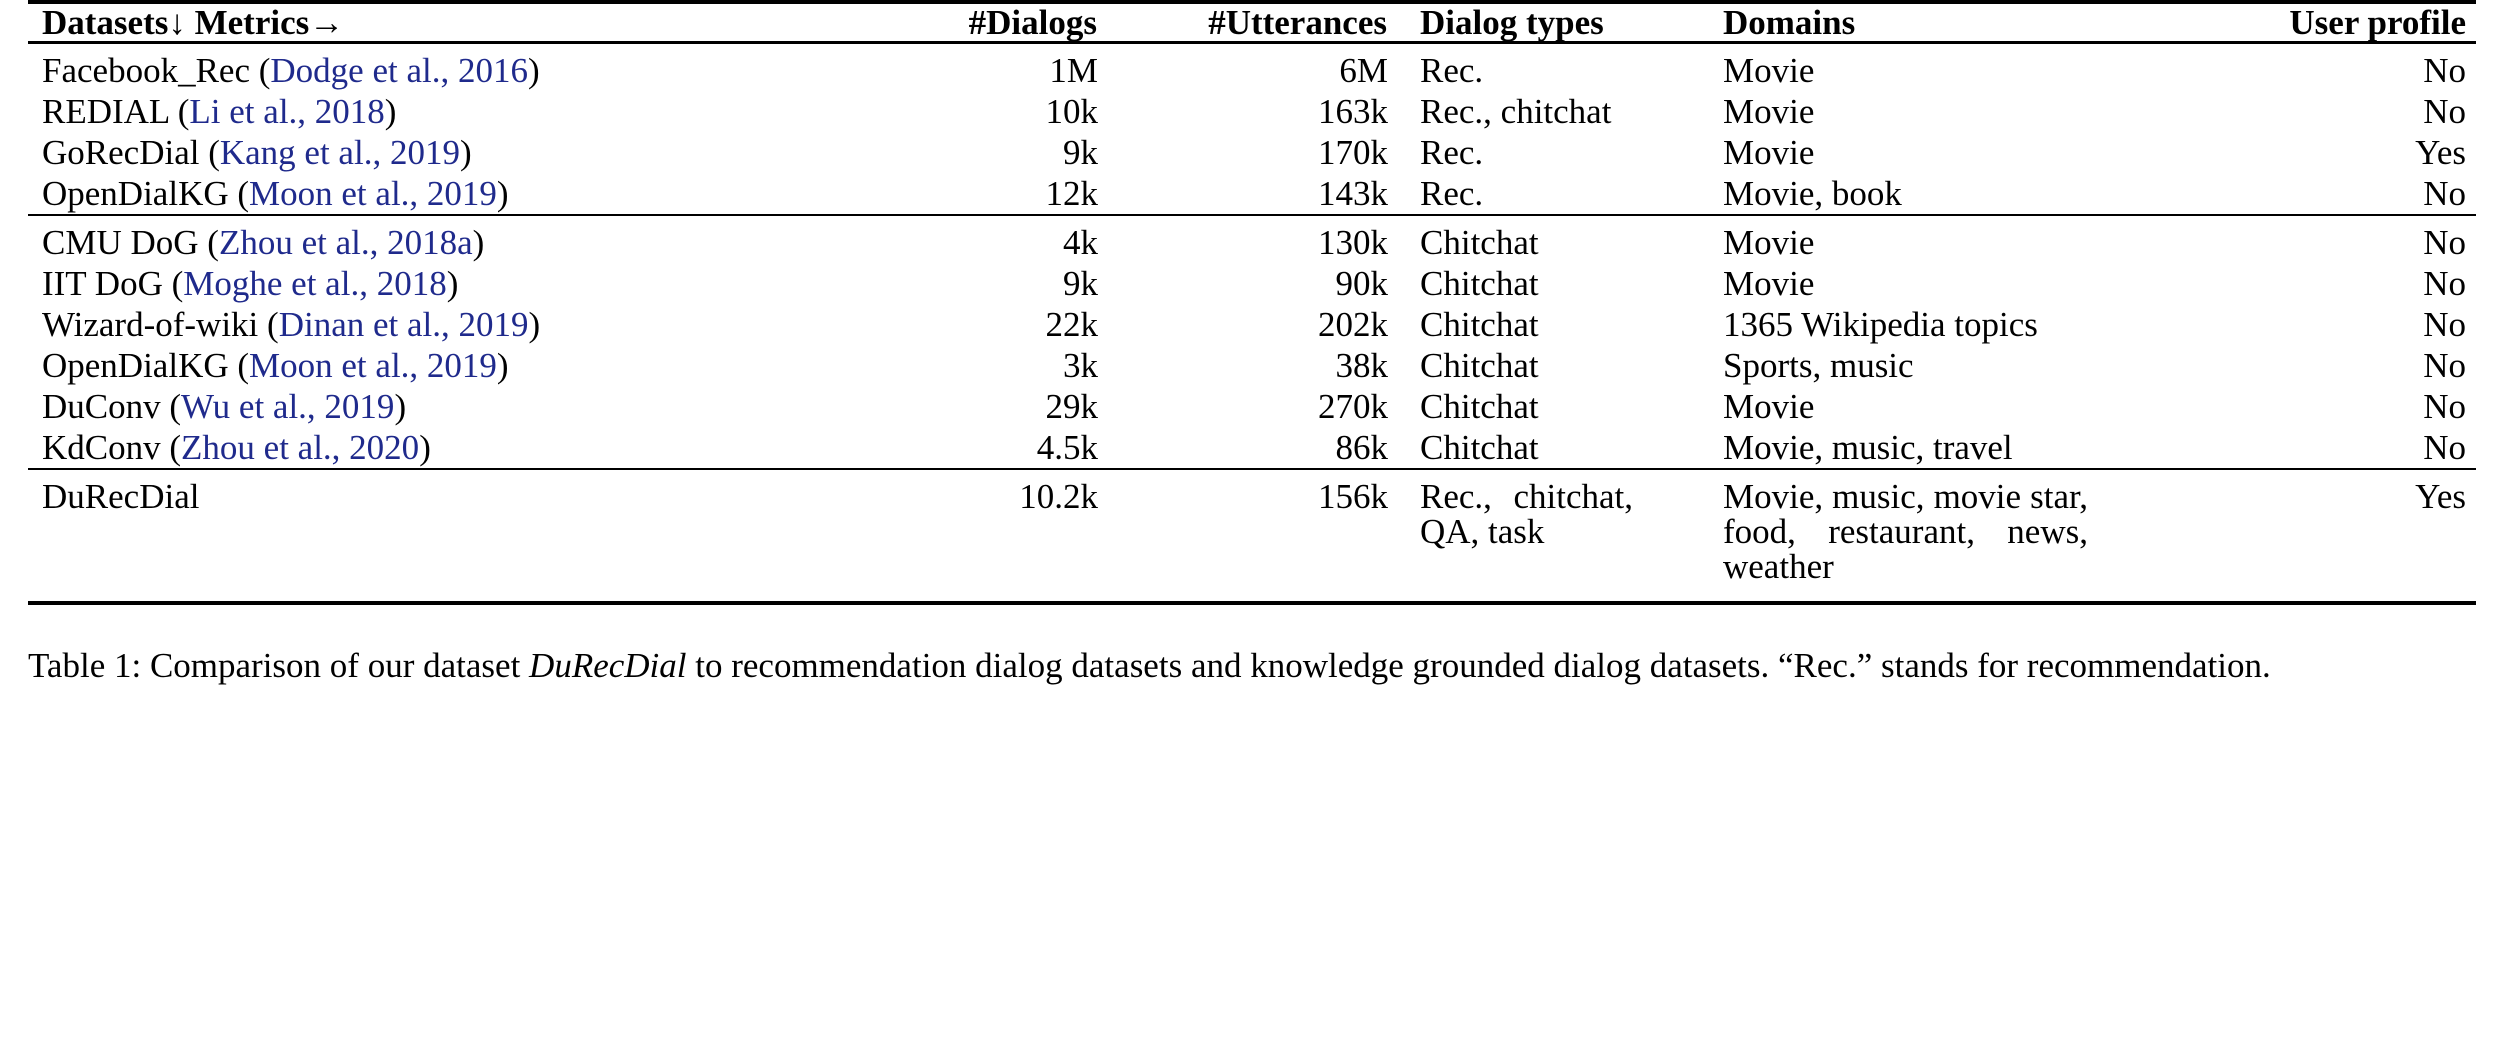 The width and height of the screenshot is (2504, 1050). Describe the element at coordinates (279, 665) in the screenshot. I see `caption-prefix: Table 1: Comparison of our dataset` at that location.